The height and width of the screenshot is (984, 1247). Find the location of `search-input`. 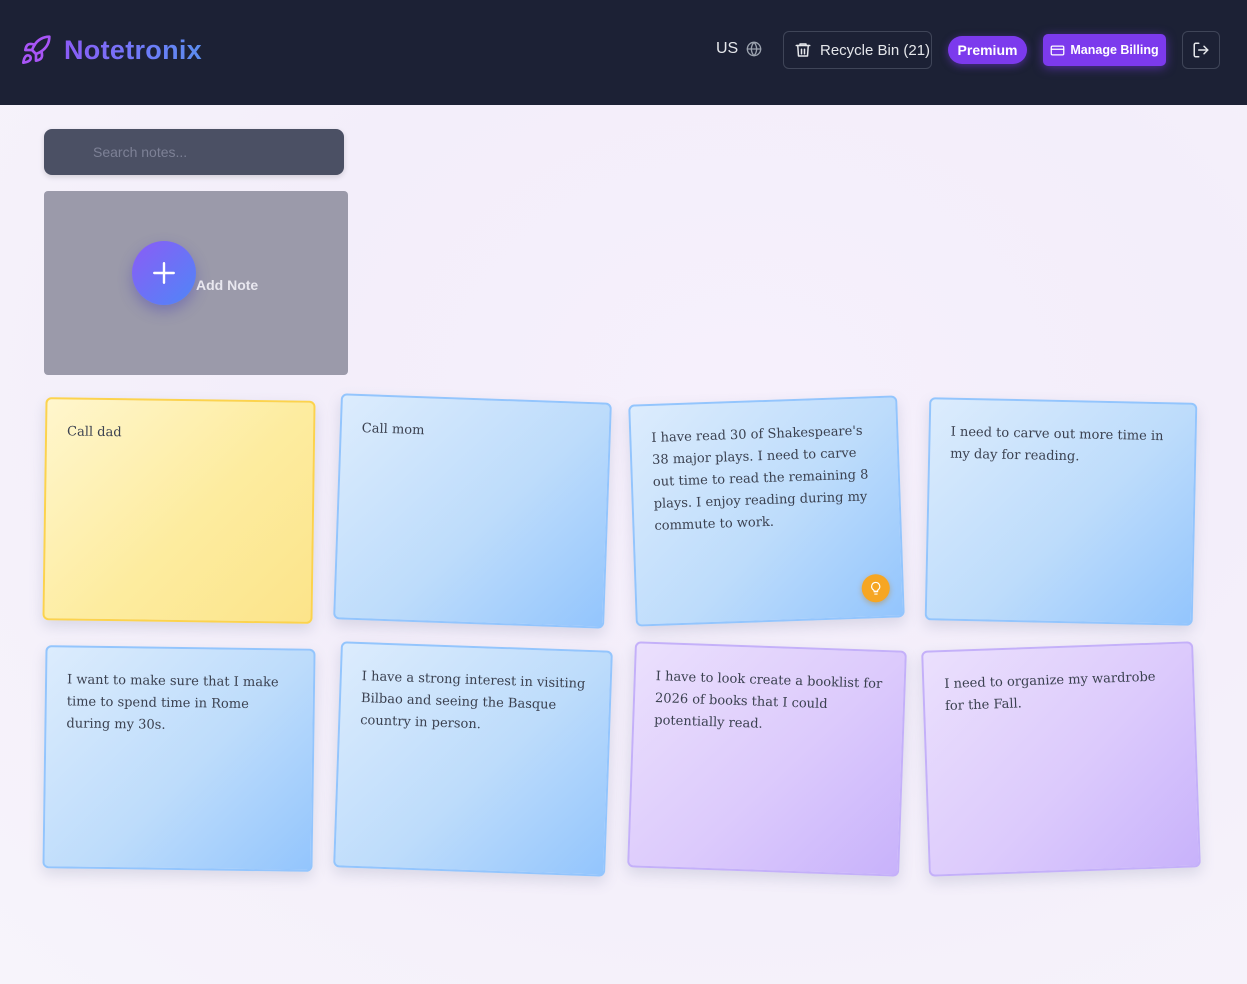

search-input is located at coordinates (194, 152).